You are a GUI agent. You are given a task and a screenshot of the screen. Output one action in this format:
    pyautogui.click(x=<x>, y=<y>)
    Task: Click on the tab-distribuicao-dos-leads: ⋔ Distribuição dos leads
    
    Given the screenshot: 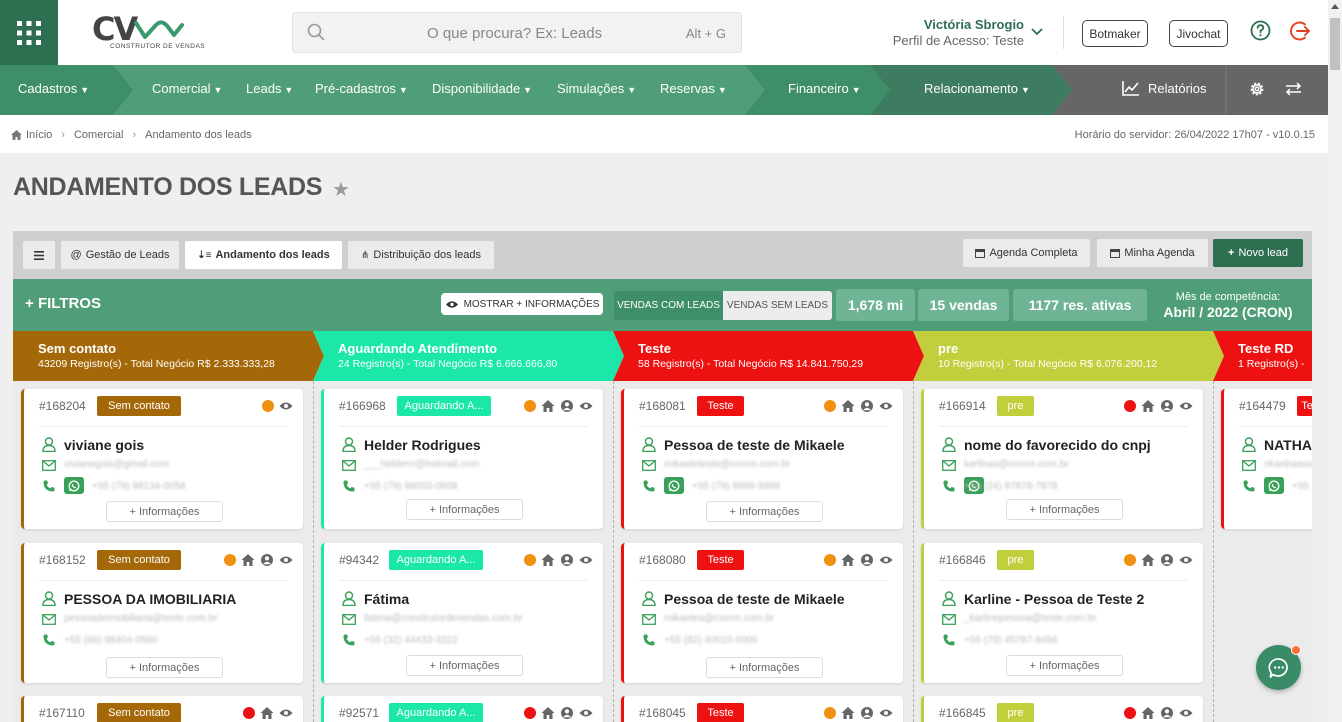 What is the action you would take?
    pyautogui.click(x=421, y=255)
    